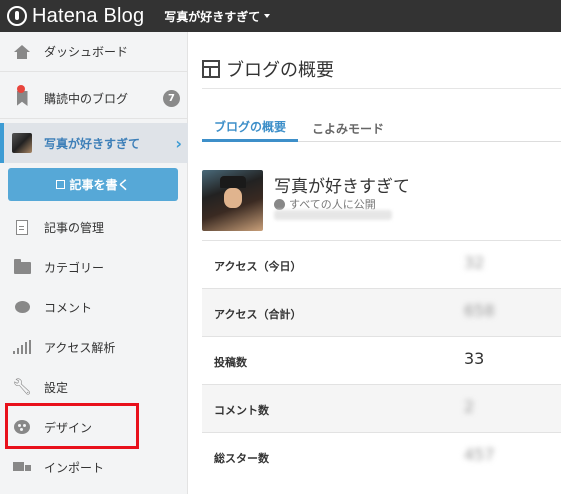 The image size is (561, 494). What do you see at coordinates (22, 227) in the screenshot?
I see `document-icon` at bounding box center [22, 227].